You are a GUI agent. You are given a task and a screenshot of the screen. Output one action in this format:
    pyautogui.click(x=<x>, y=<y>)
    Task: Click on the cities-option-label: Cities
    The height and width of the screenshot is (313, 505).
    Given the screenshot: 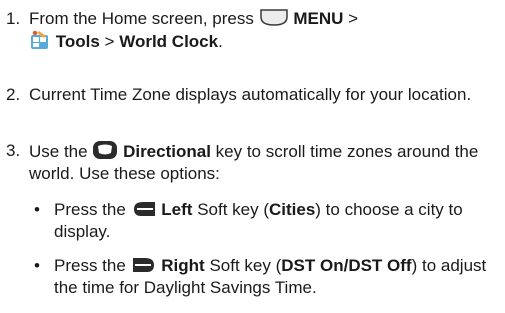 What is the action you would take?
    pyautogui.click(x=292, y=209)
    